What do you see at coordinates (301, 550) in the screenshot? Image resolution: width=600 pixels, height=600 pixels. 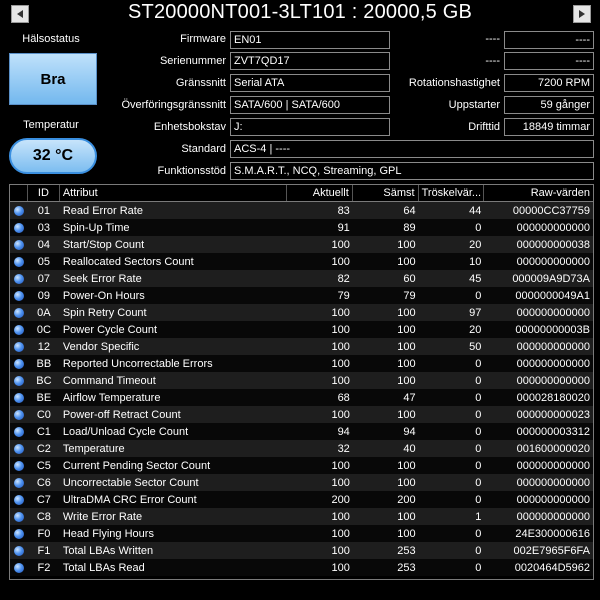 I see `table-row: F1 Total LBAs Written 100 253 0 002E7965F6FA` at bounding box center [301, 550].